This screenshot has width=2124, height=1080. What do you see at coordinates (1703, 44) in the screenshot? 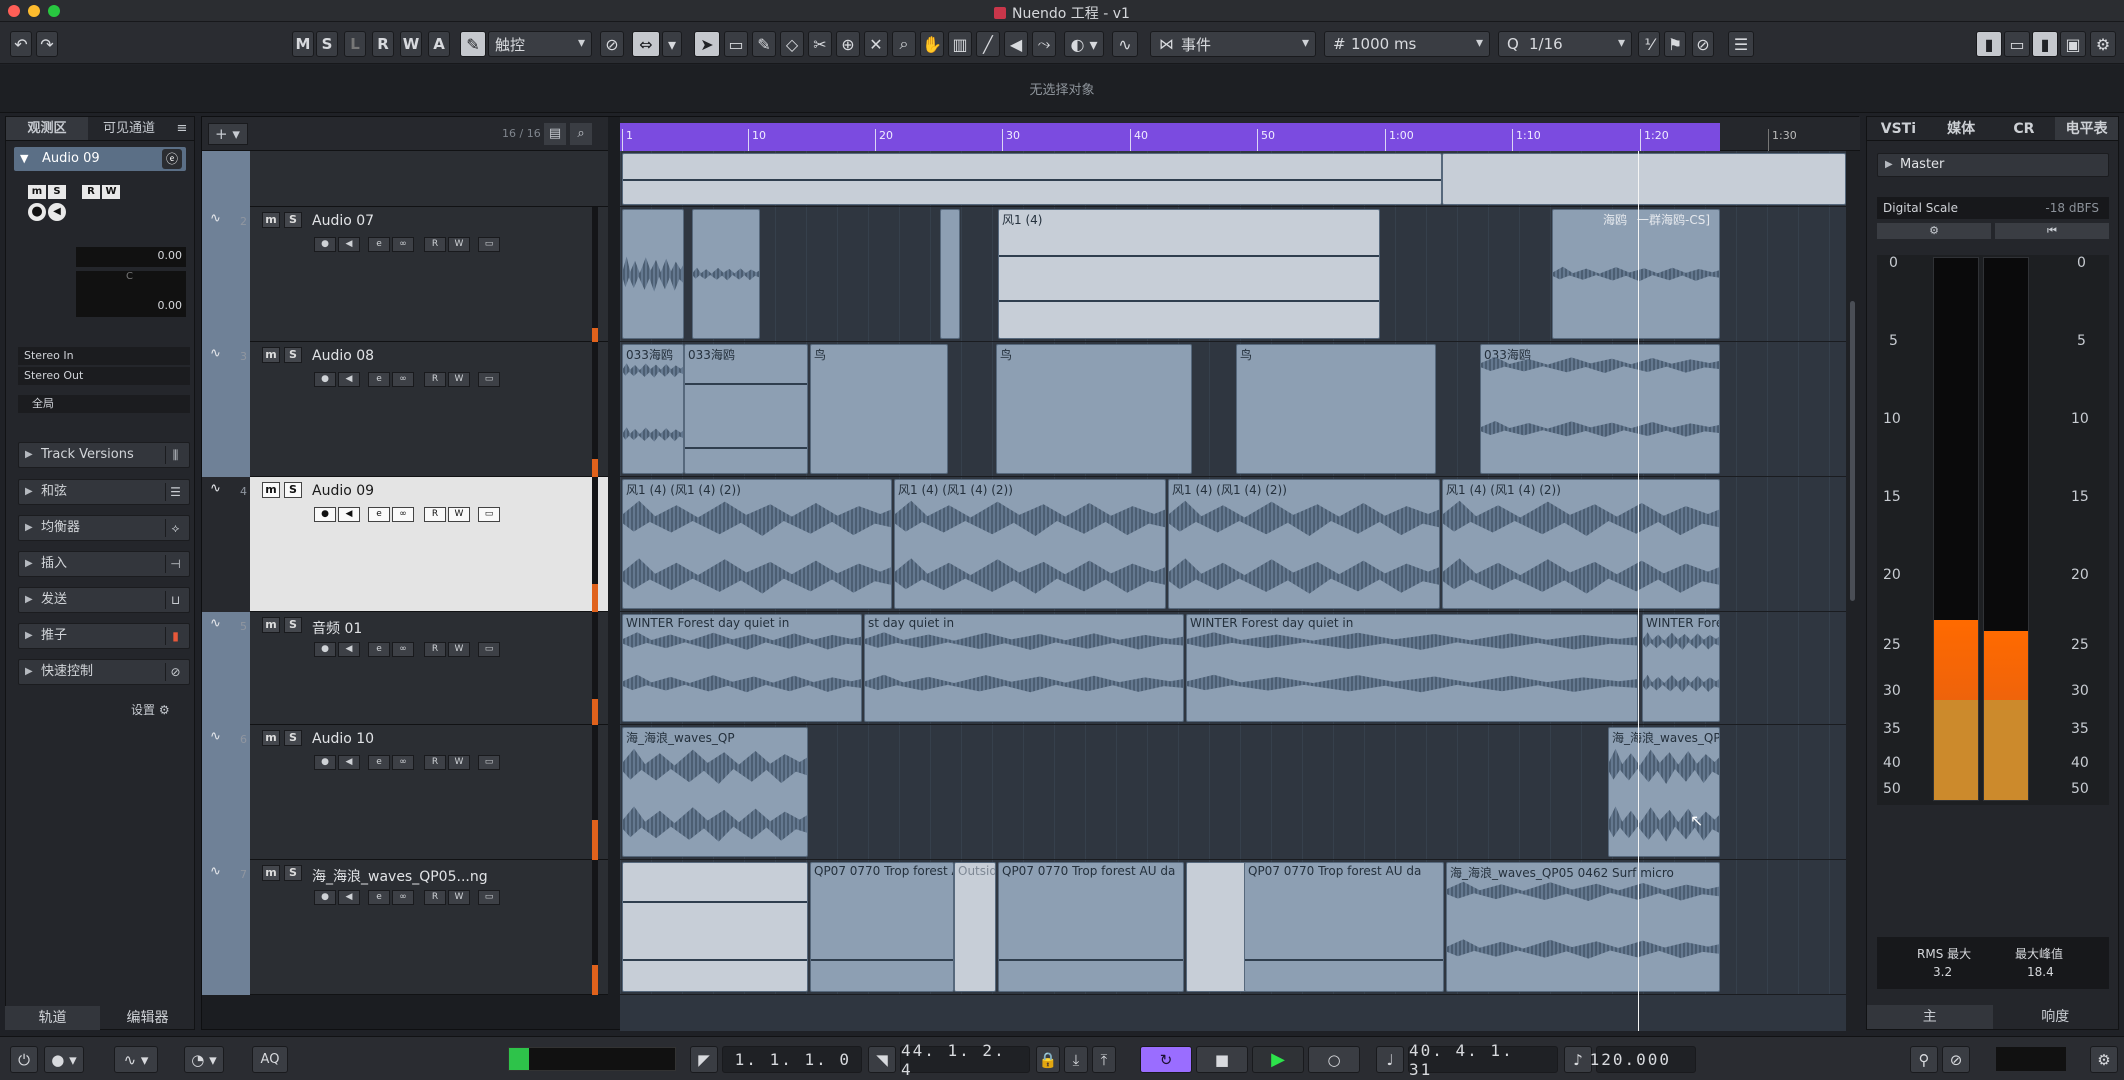
I see `quantize-reset-button: ⊘` at bounding box center [1703, 44].